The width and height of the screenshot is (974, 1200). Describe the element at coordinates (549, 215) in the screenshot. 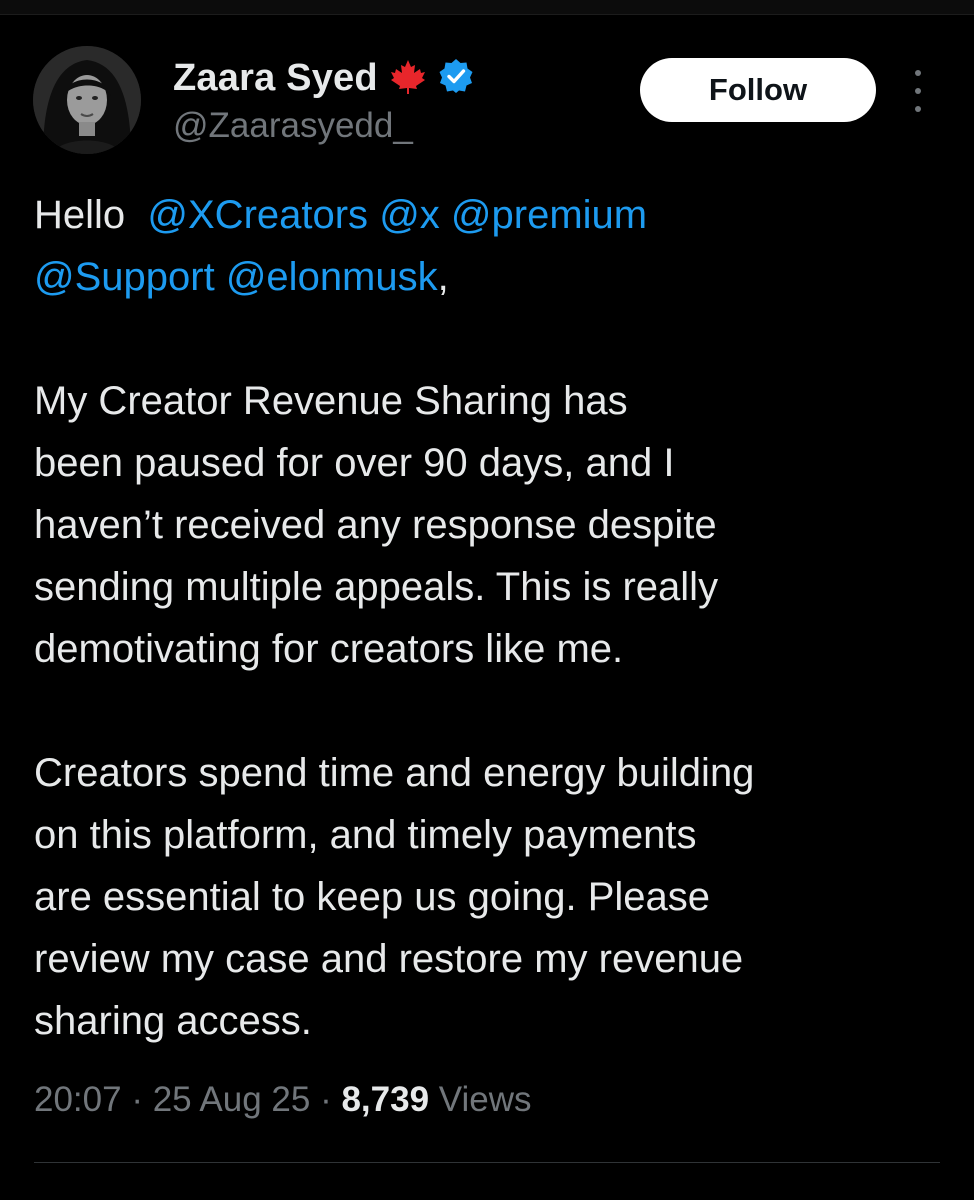

I see `mention-link: @premium` at that location.